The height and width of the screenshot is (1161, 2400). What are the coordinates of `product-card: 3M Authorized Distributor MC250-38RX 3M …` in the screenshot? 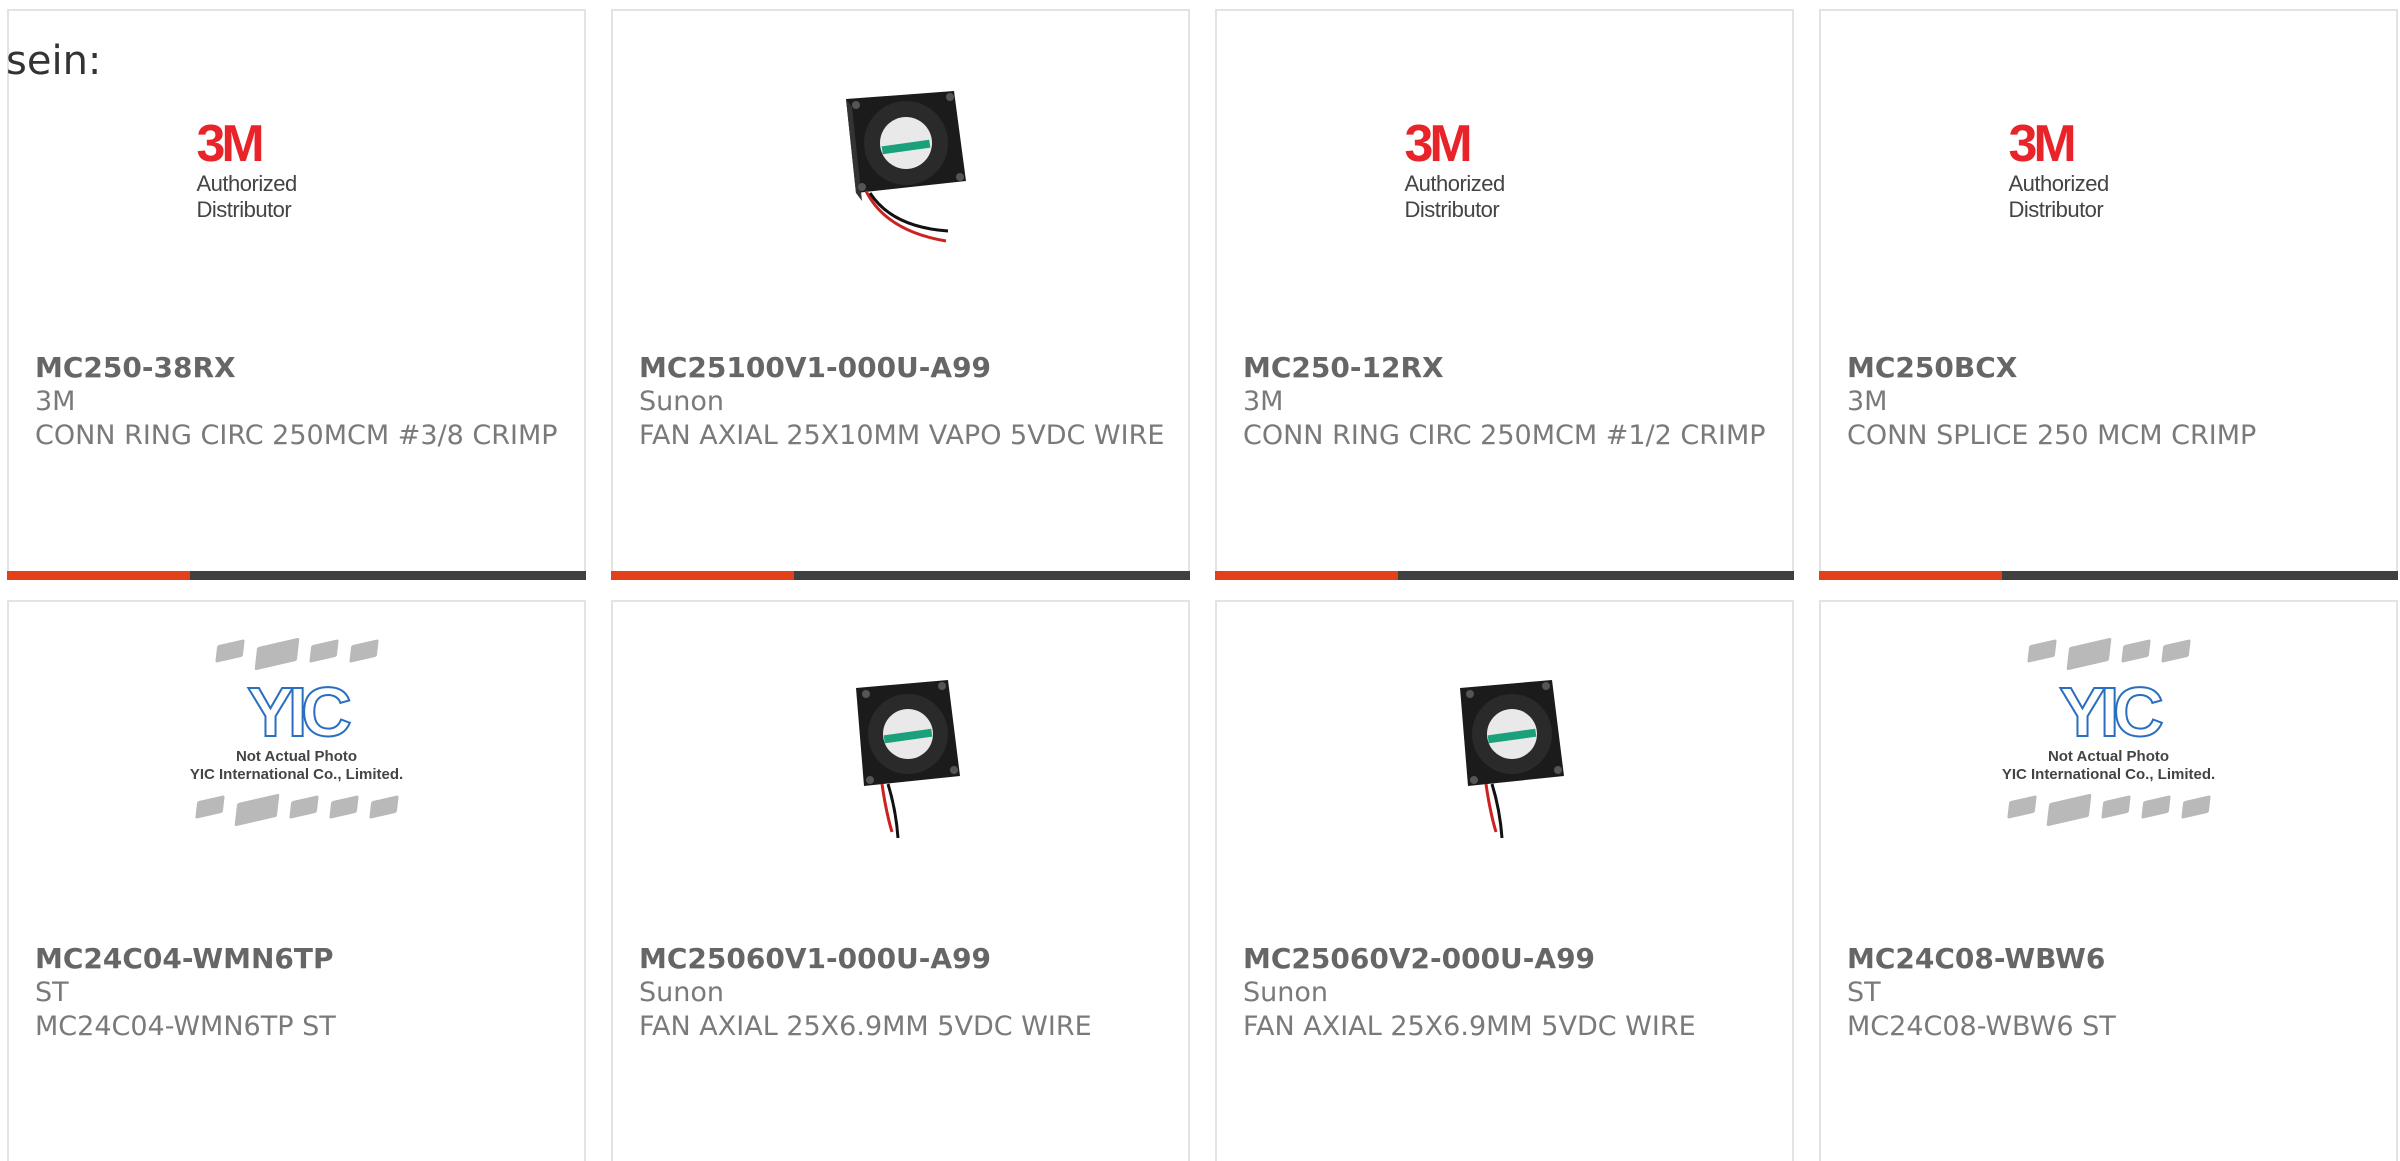 It's located at (296, 294).